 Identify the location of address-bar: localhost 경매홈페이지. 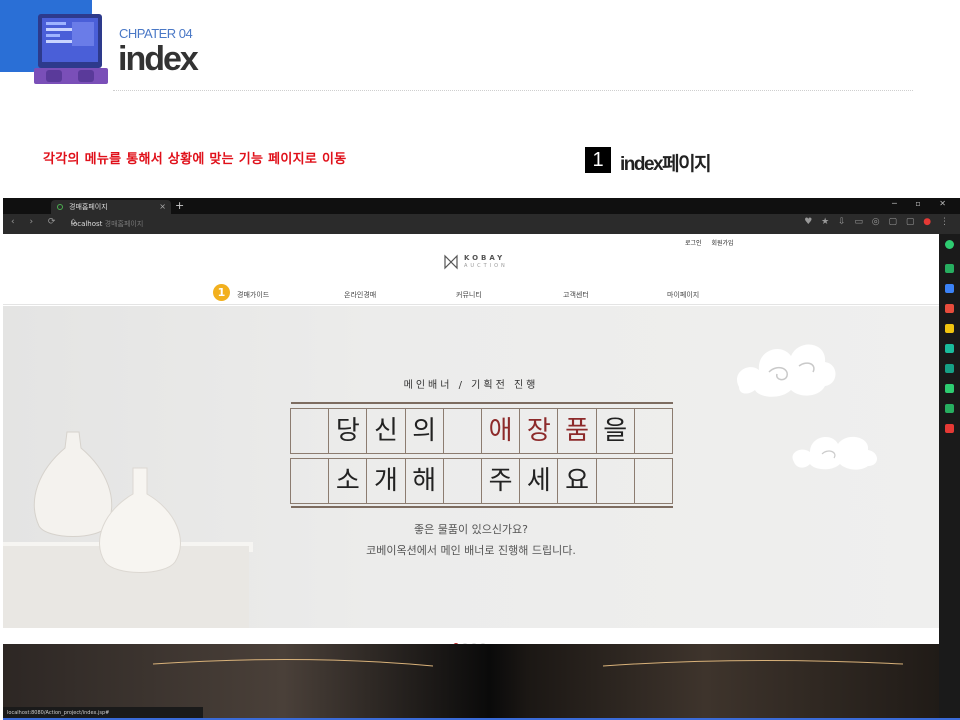
(107, 224).